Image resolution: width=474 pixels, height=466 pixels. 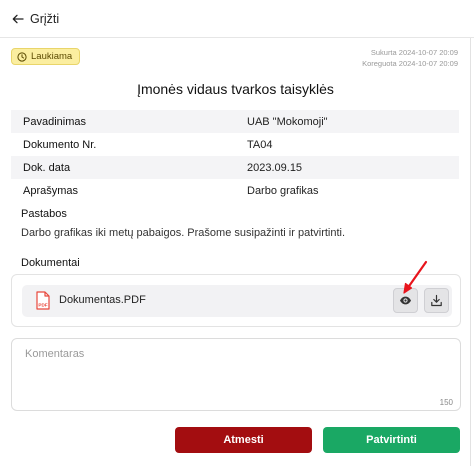 What do you see at coordinates (235, 121) in the screenshot?
I see `table-row: Pavadinimas UAB "Mokomoji"` at bounding box center [235, 121].